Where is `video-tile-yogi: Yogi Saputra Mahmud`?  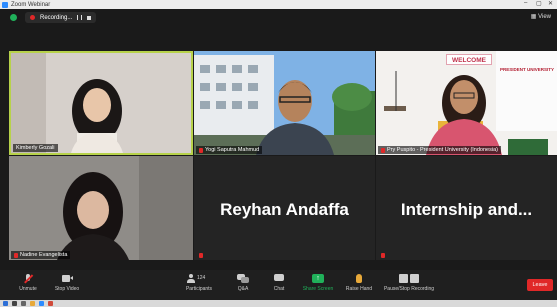 video-tile-yogi: Yogi Saputra Mahmud is located at coordinates (284, 103).